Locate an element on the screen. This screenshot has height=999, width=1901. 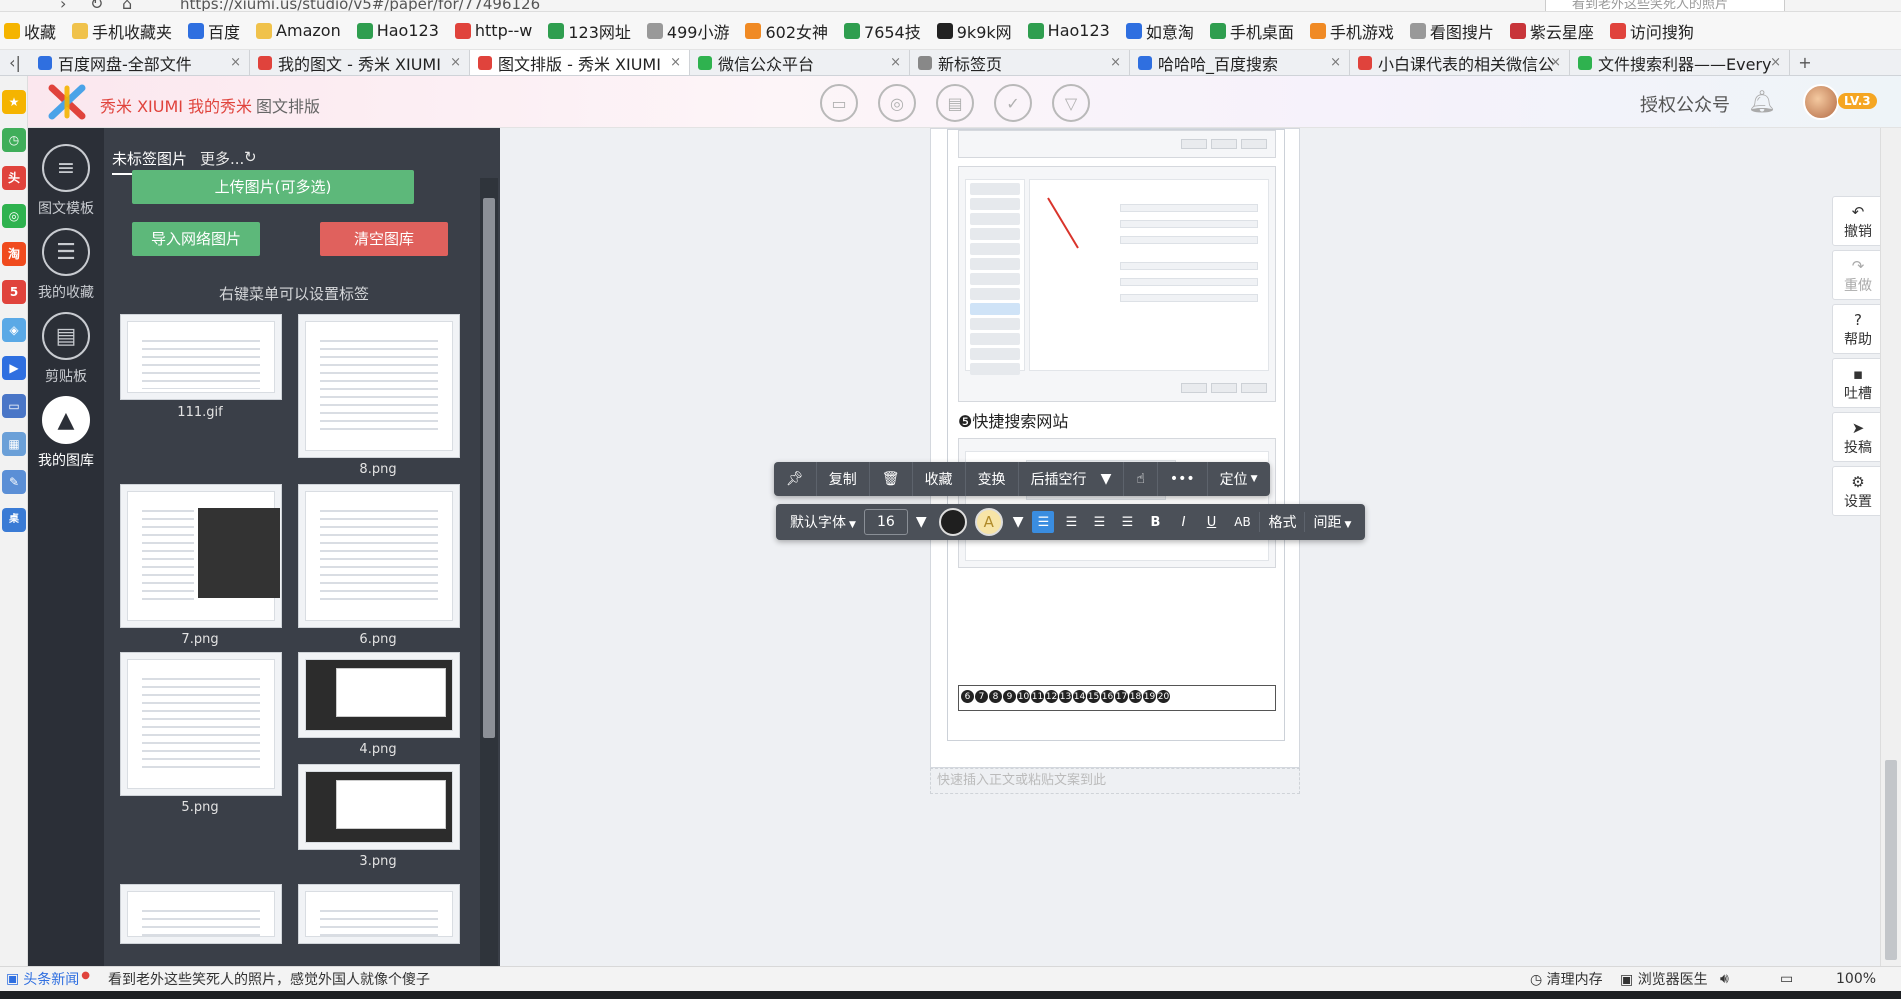
pin-icon: 📌︎ is located at coordinates (795, 479).